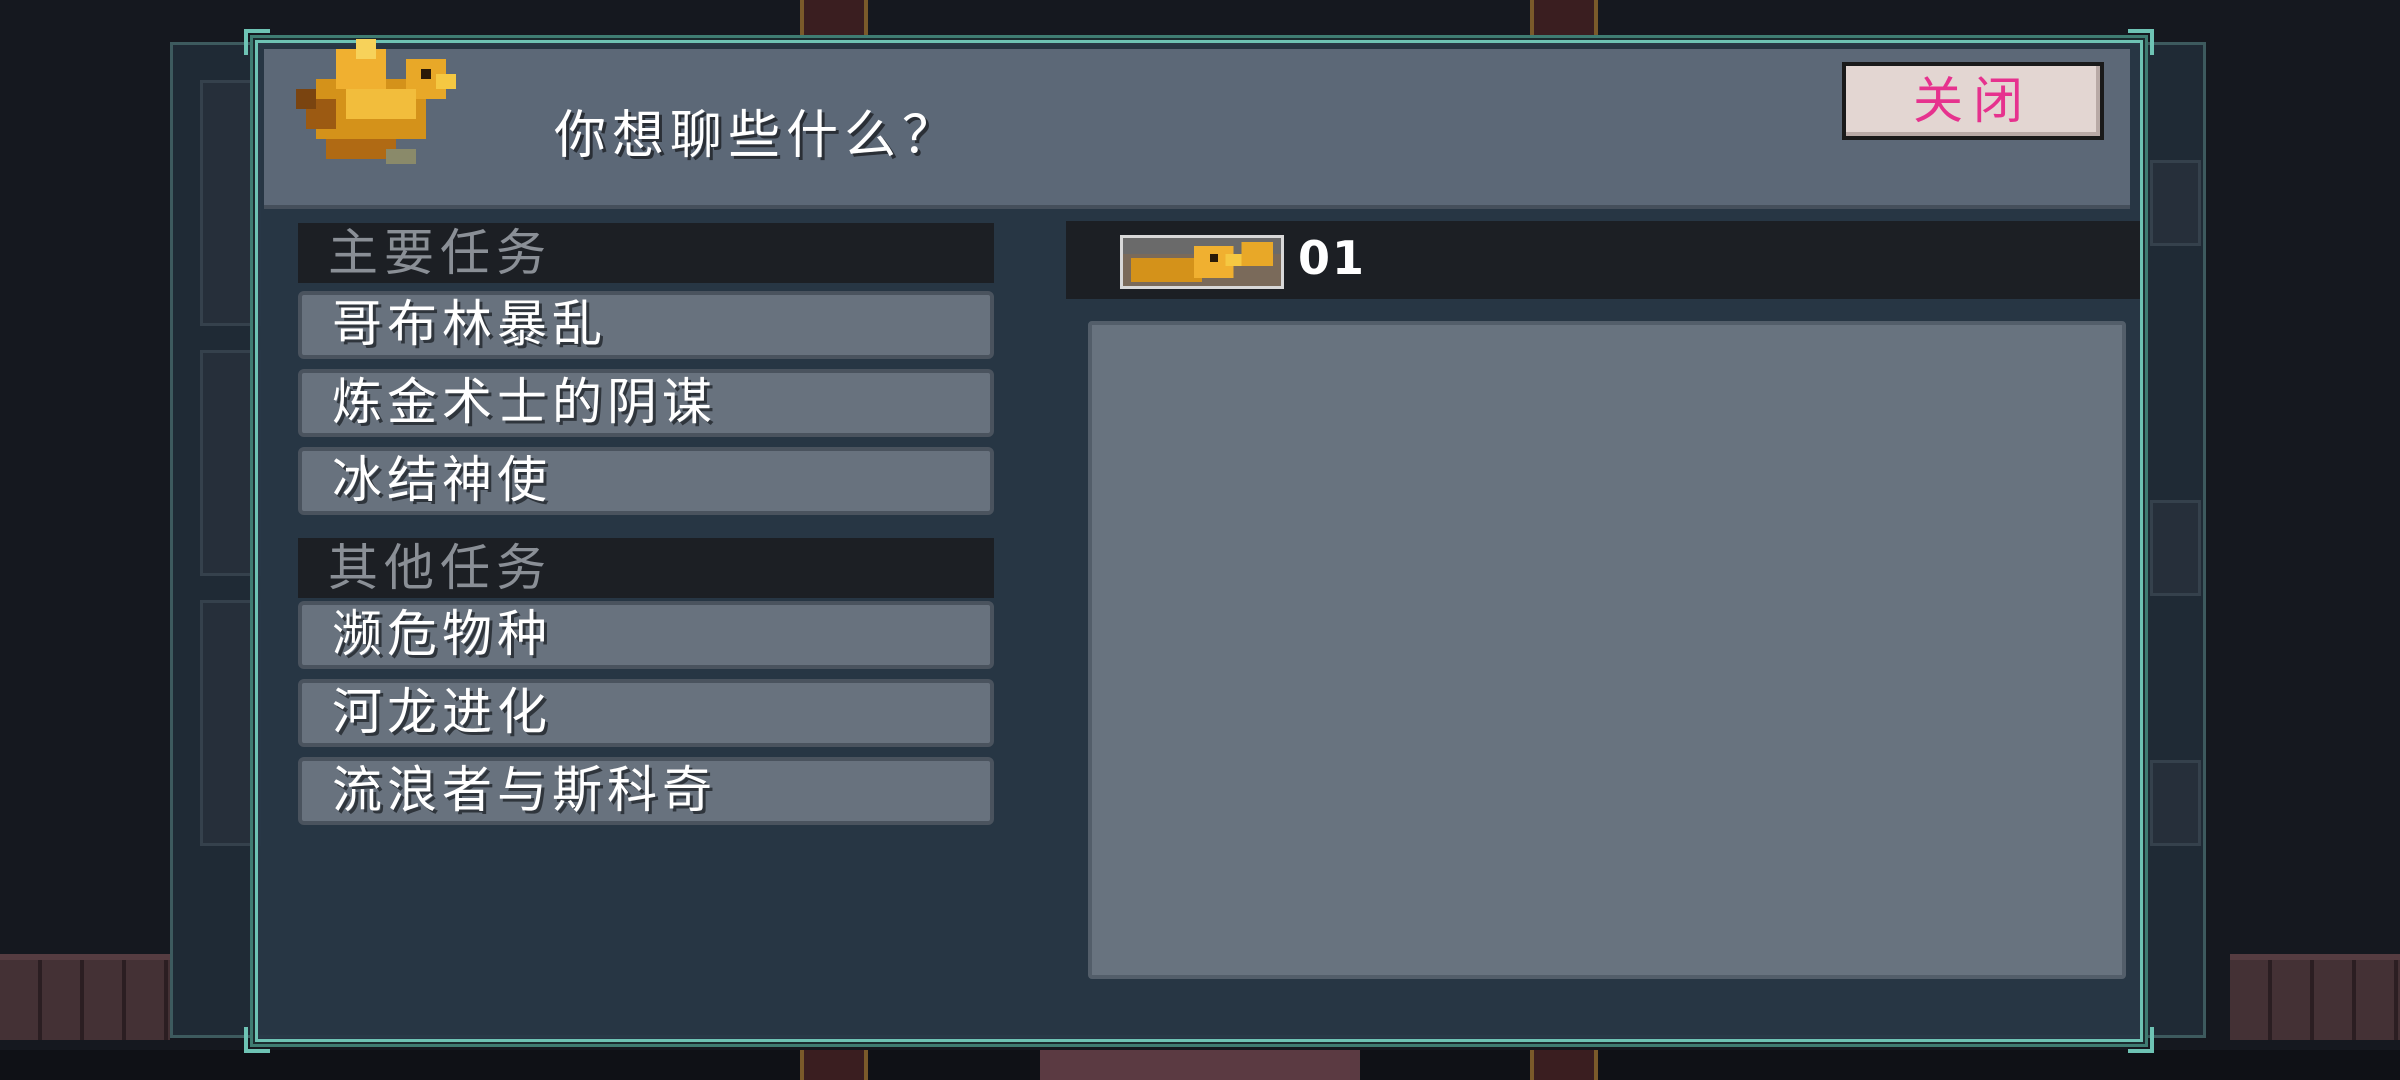 This screenshot has height=1080, width=2400. What do you see at coordinates (1197, 124) in the screenshot?
I see `dialog-header: 你想聊些什么？ 关闭` at bounding box center [1197, 124].